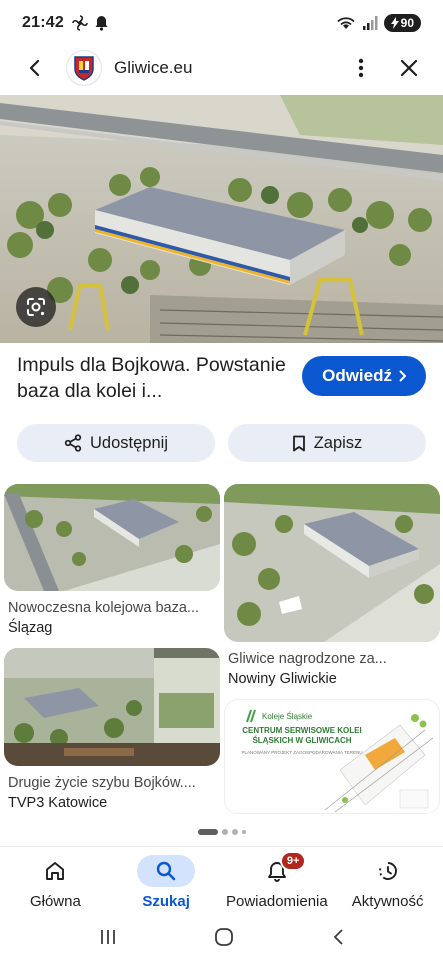 This screenshot has height=960, width=443. I want to click on fan-icon, so click(80, 23).